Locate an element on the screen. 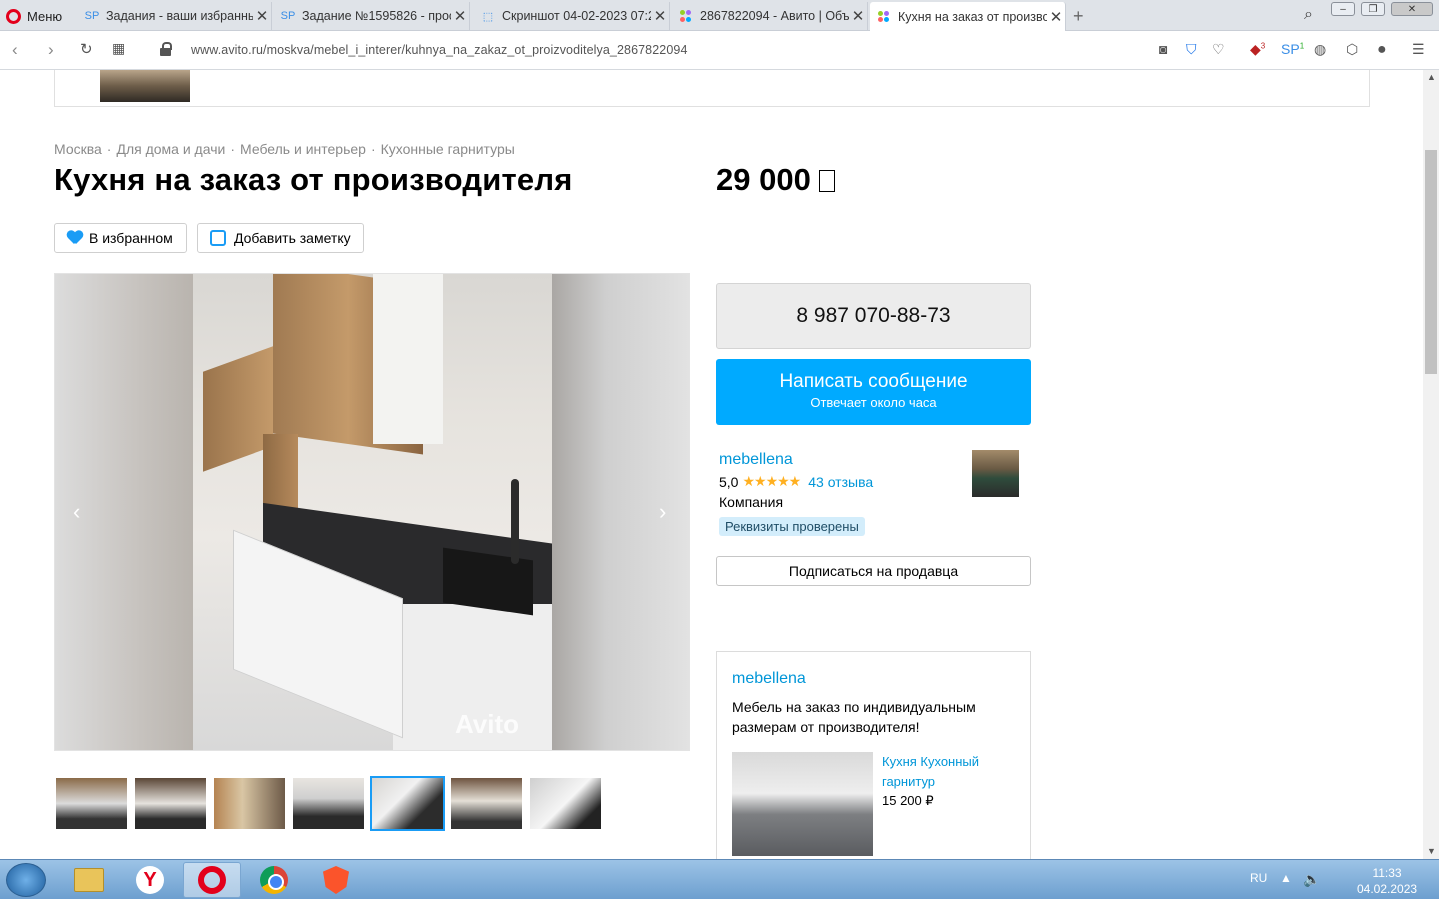 The image size is (1439, 899). seller-item-image is located at coordinates (802, 804).